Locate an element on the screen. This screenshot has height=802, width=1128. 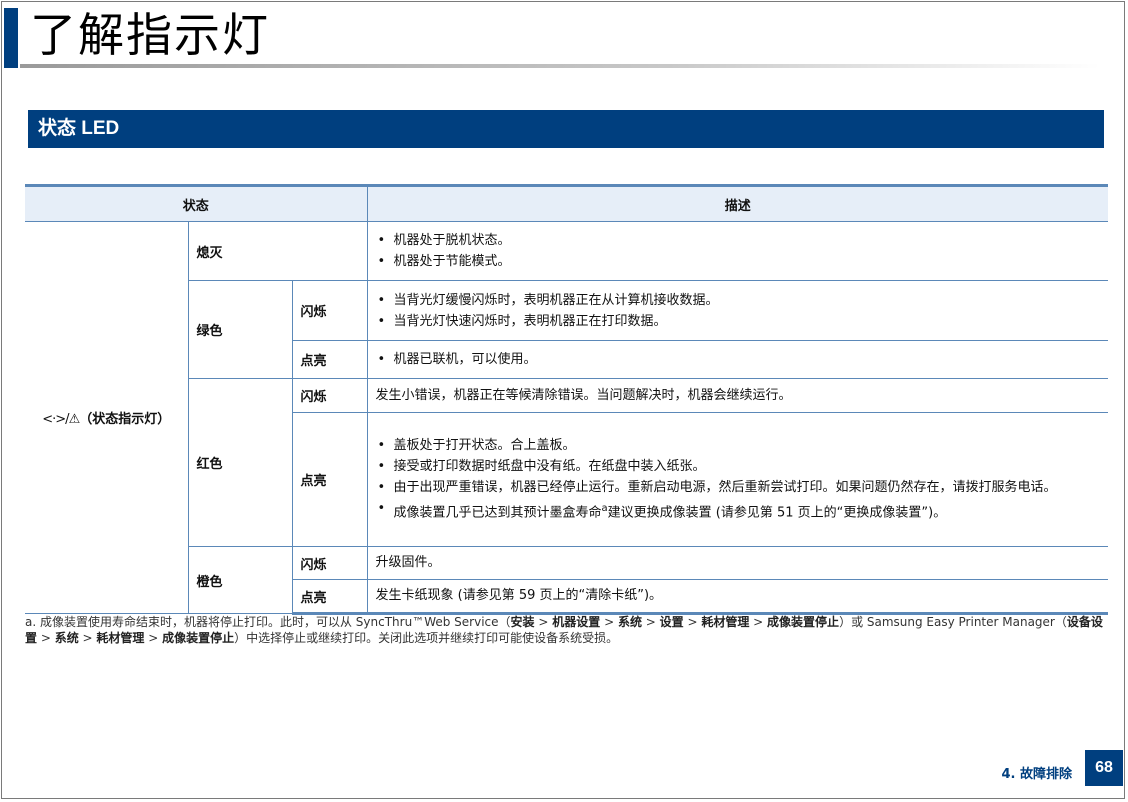
list-item: 机器处于节能模式。 is located at coordinates (738, 261).